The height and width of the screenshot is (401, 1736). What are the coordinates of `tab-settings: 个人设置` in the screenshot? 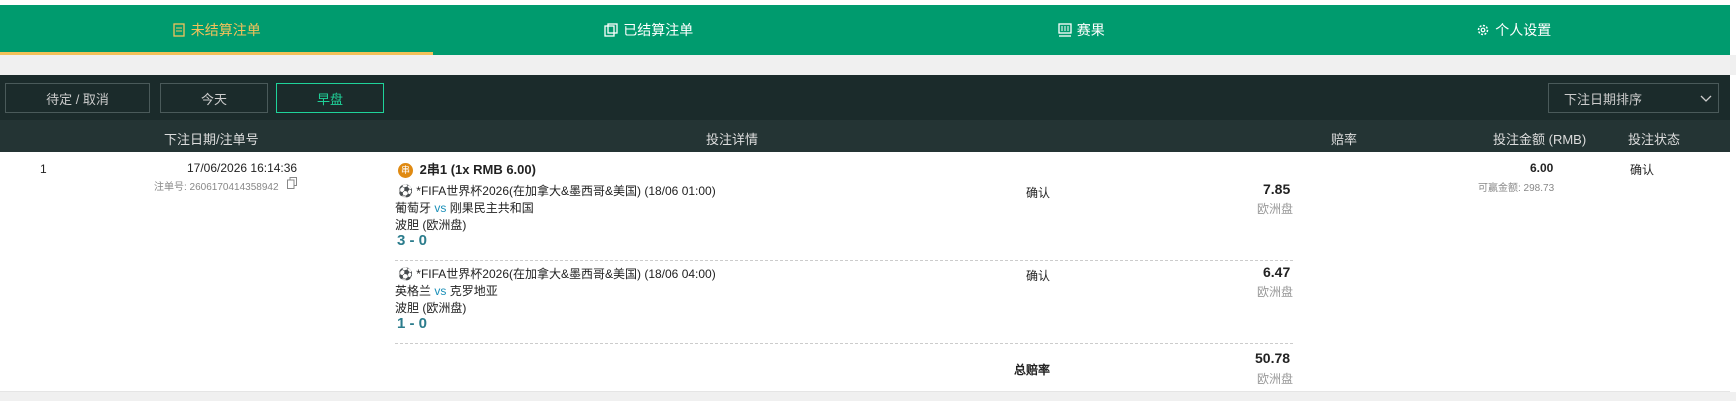 It's located at (1514, 30).